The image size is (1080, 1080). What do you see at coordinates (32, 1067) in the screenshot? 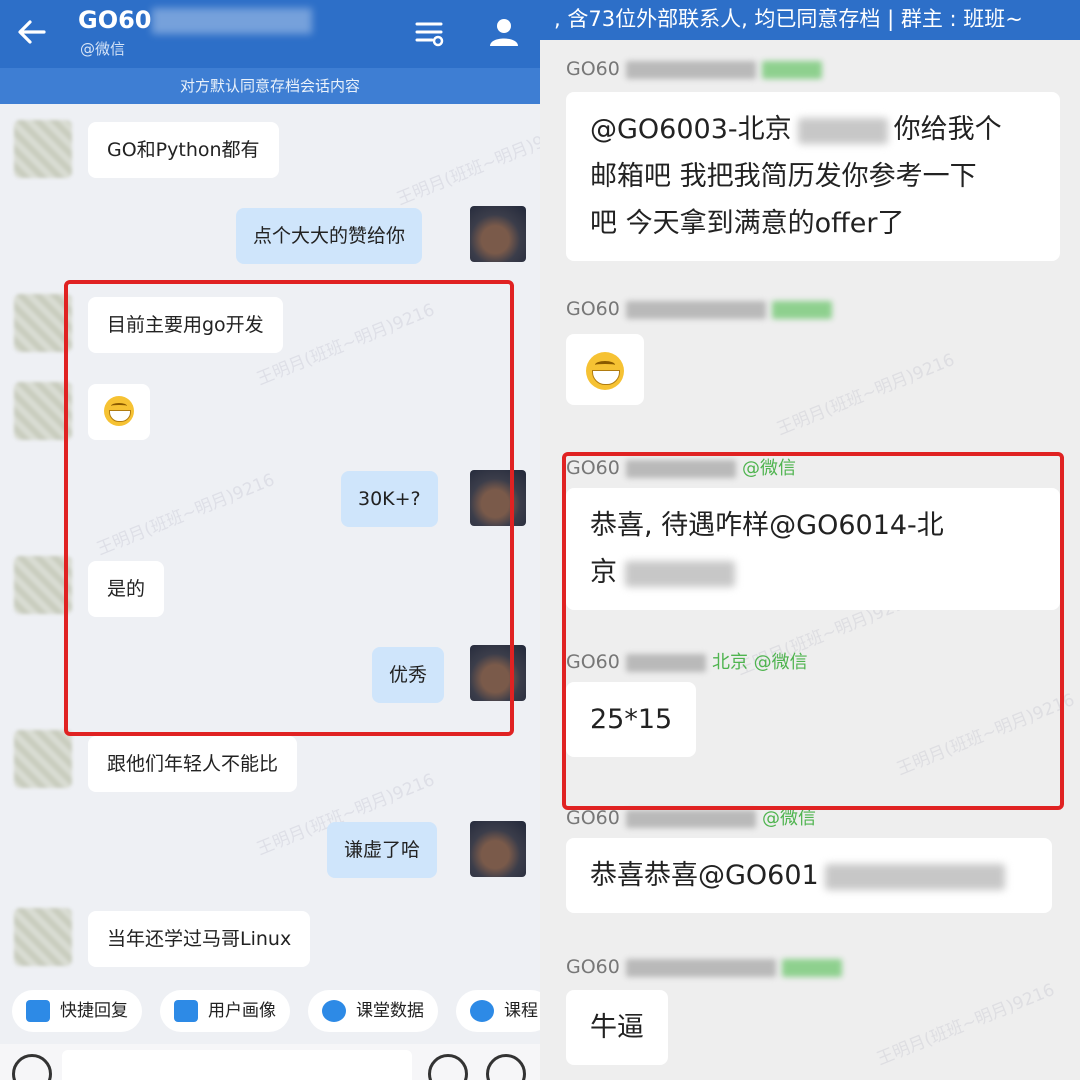
I see `voice-icon` at bounding box center [32, 1067].